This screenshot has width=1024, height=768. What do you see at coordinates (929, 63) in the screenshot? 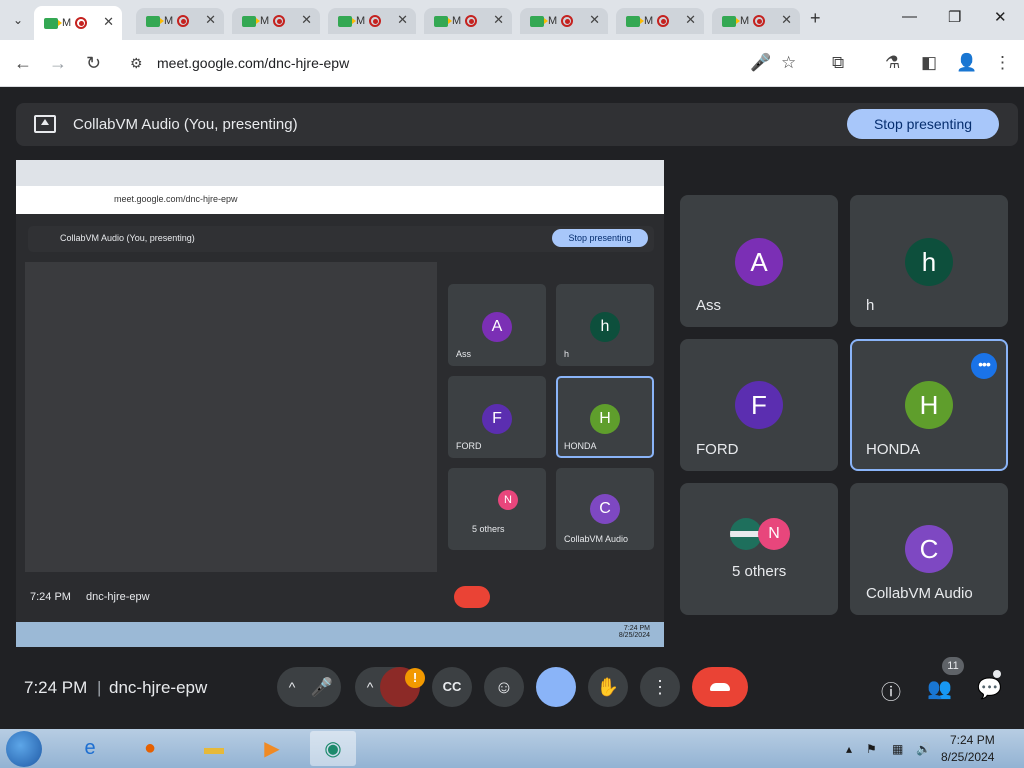
I see `side-panel-icon: ◧` at bounding box center [929, 63].